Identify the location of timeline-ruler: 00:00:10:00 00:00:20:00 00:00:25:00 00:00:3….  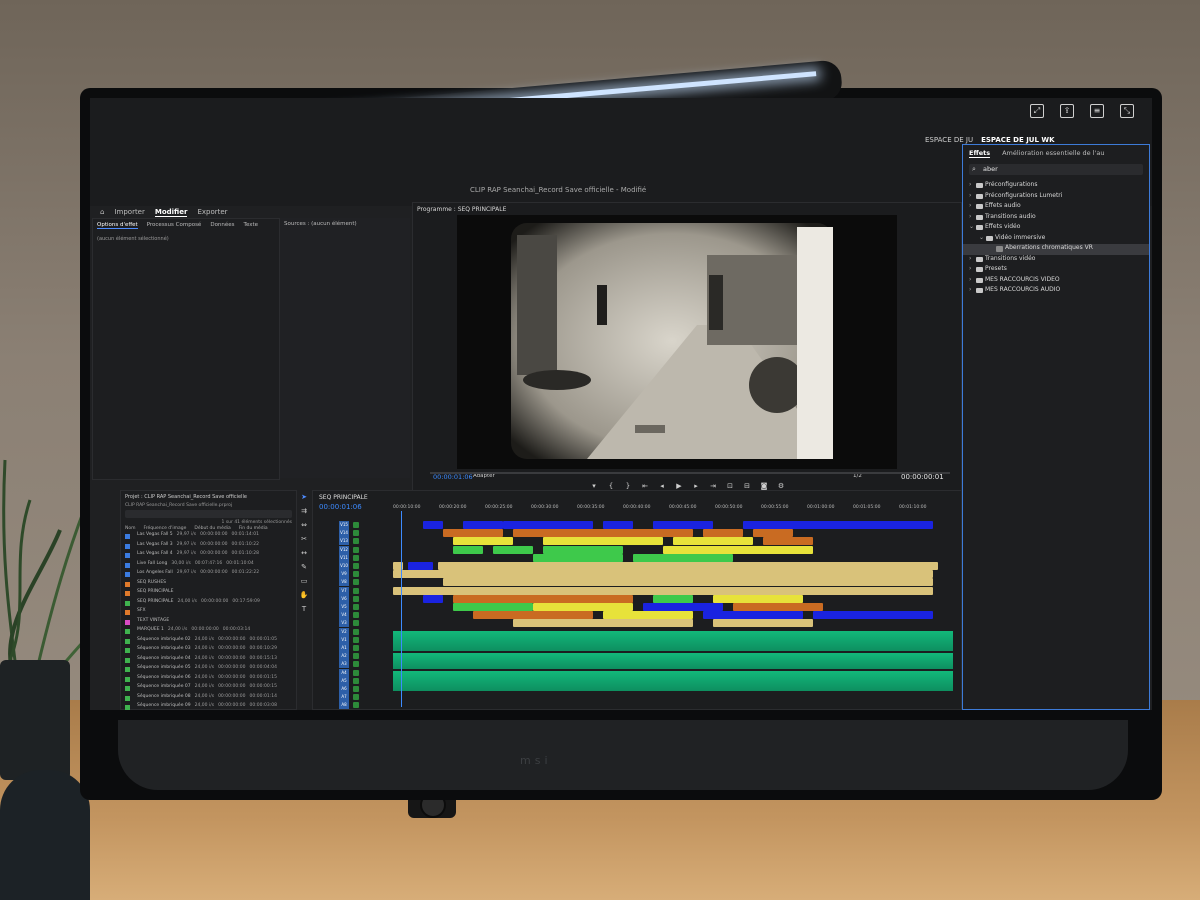
(673, 512).